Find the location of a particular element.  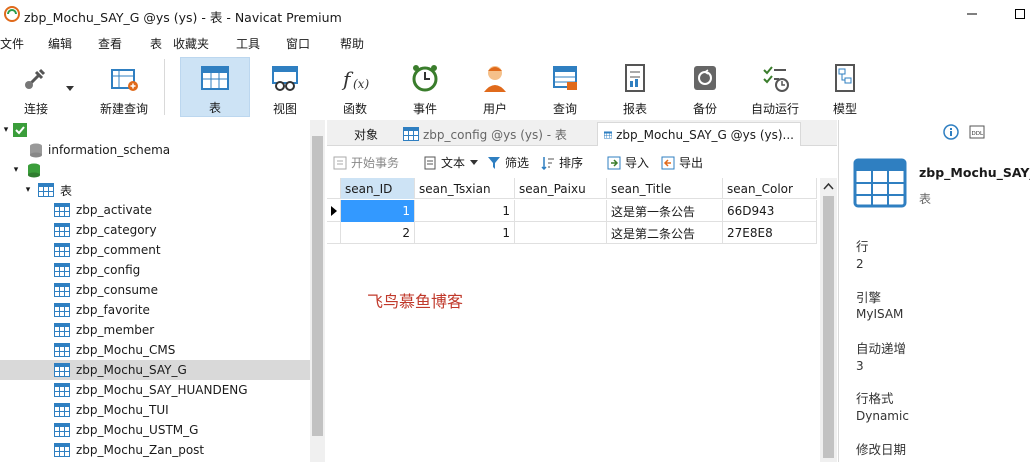

table-button: 表 is located at coordinates (215, 87).